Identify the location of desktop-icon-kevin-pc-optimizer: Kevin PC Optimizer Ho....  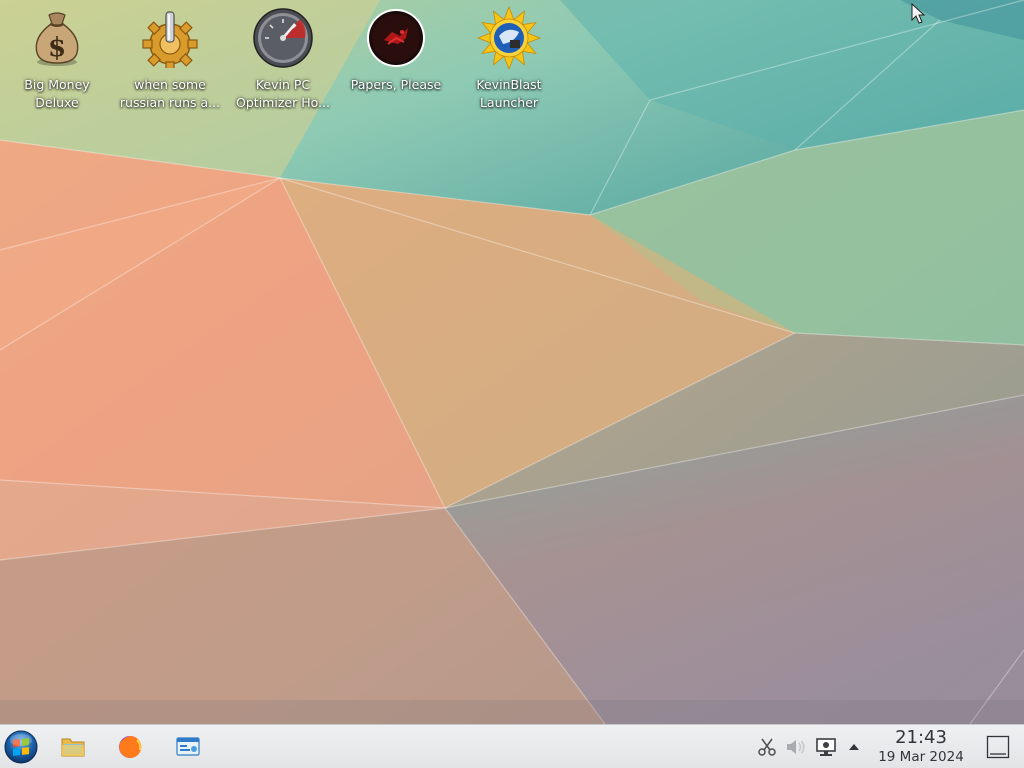
(283, 59).